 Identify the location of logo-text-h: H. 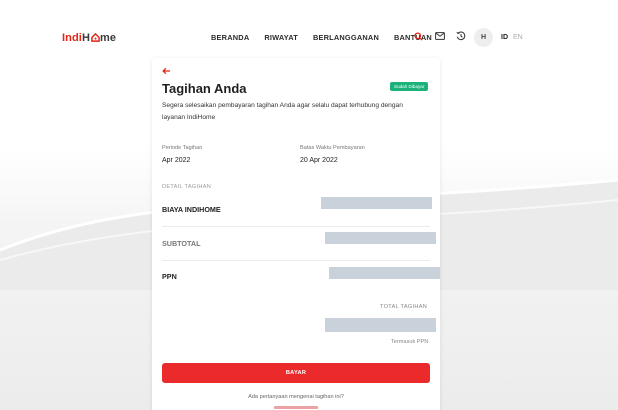
(85, 38).